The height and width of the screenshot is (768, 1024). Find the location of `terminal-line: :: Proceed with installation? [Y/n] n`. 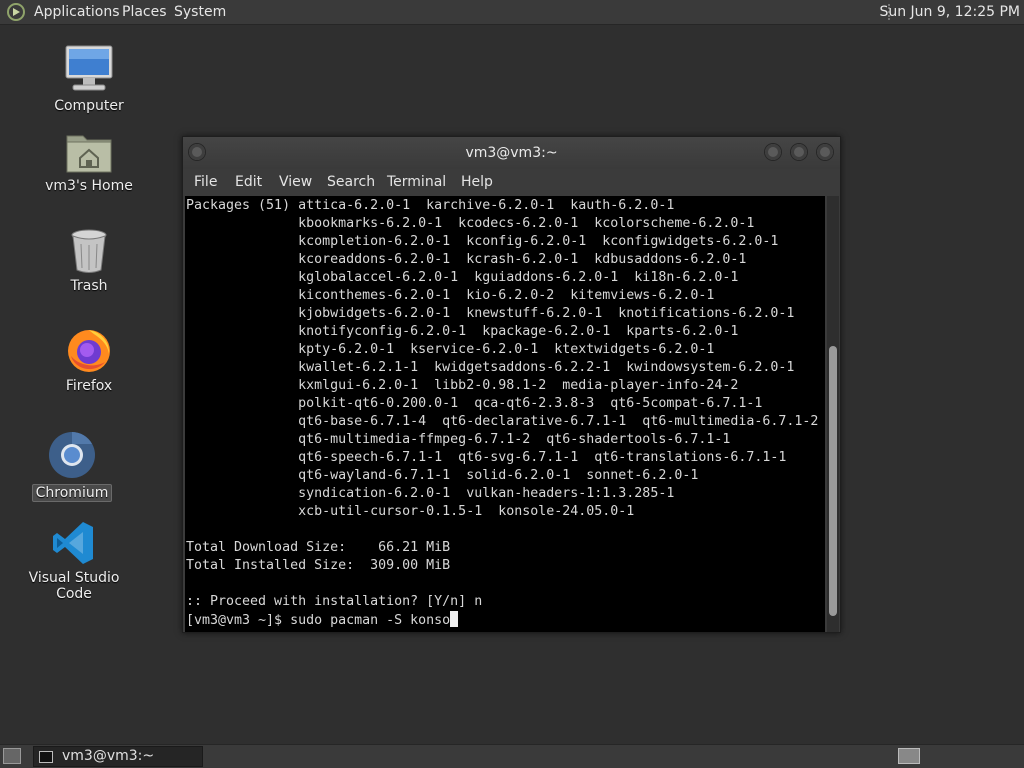

terminal-line: :: Proceed with installation? [Y/n] n is located at coordinates (334, 601).